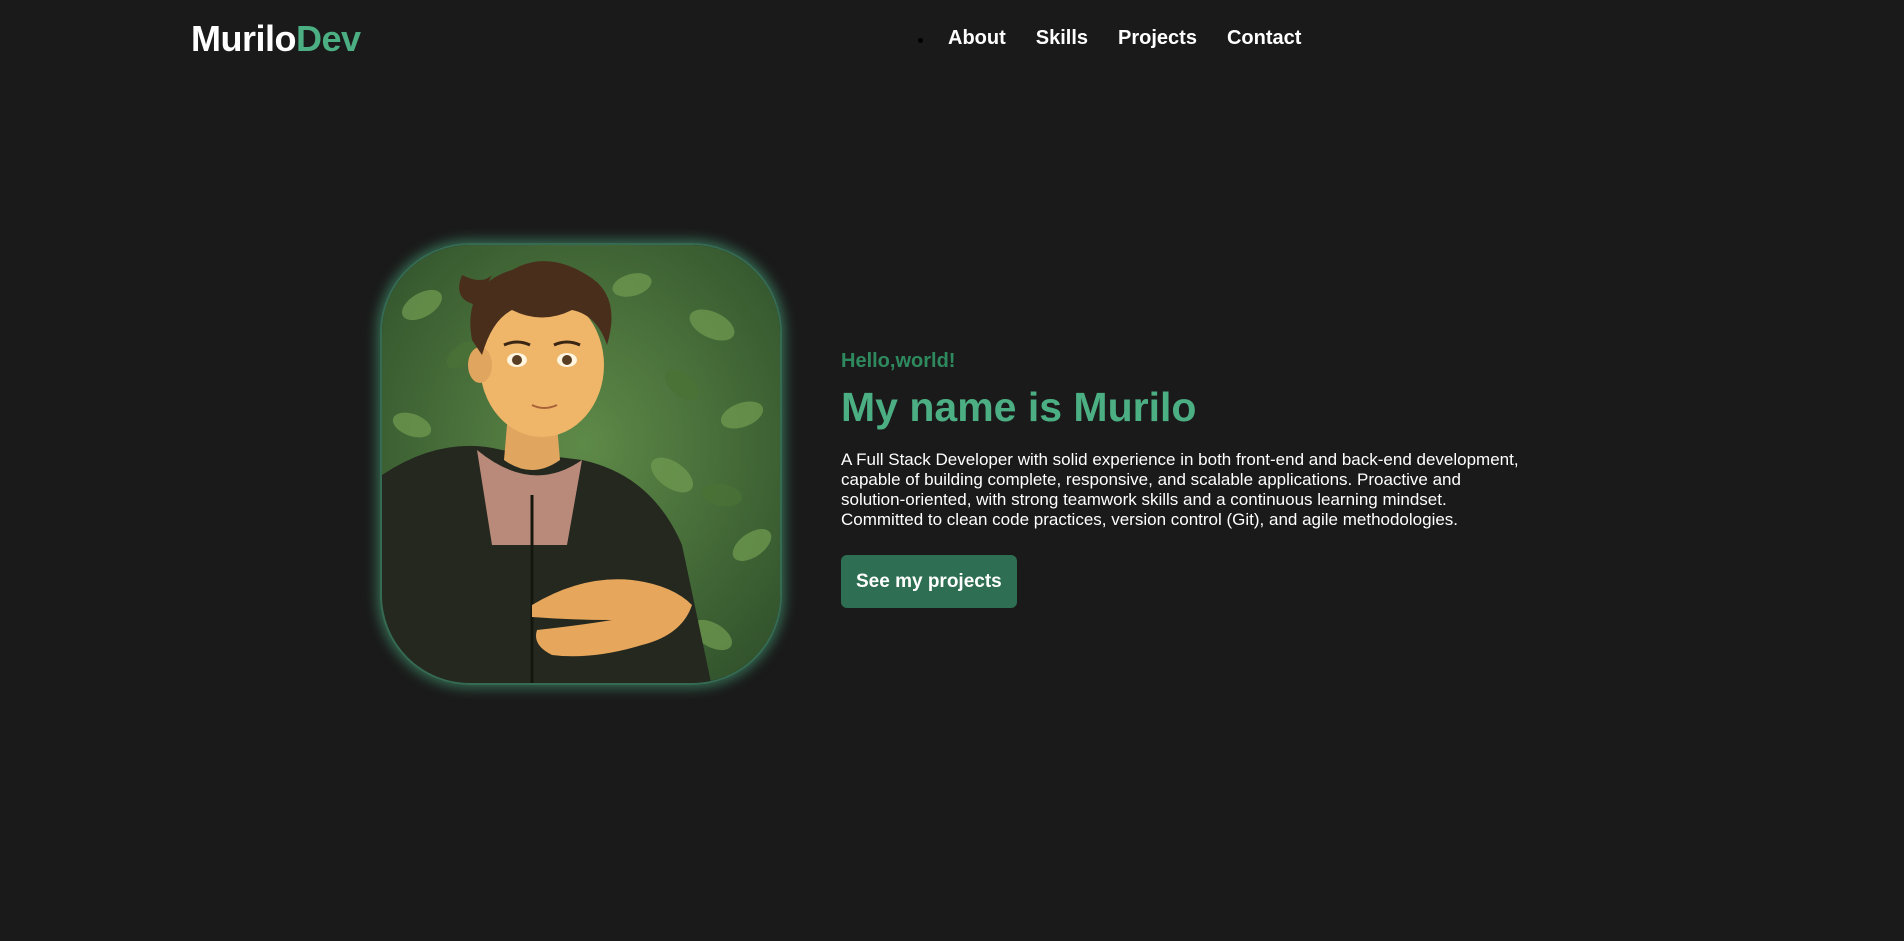  What do you see at coordinates (1157, 38) in the screenshot?
I see `nav-projects: Projects` at bounding box center [1157, 38].